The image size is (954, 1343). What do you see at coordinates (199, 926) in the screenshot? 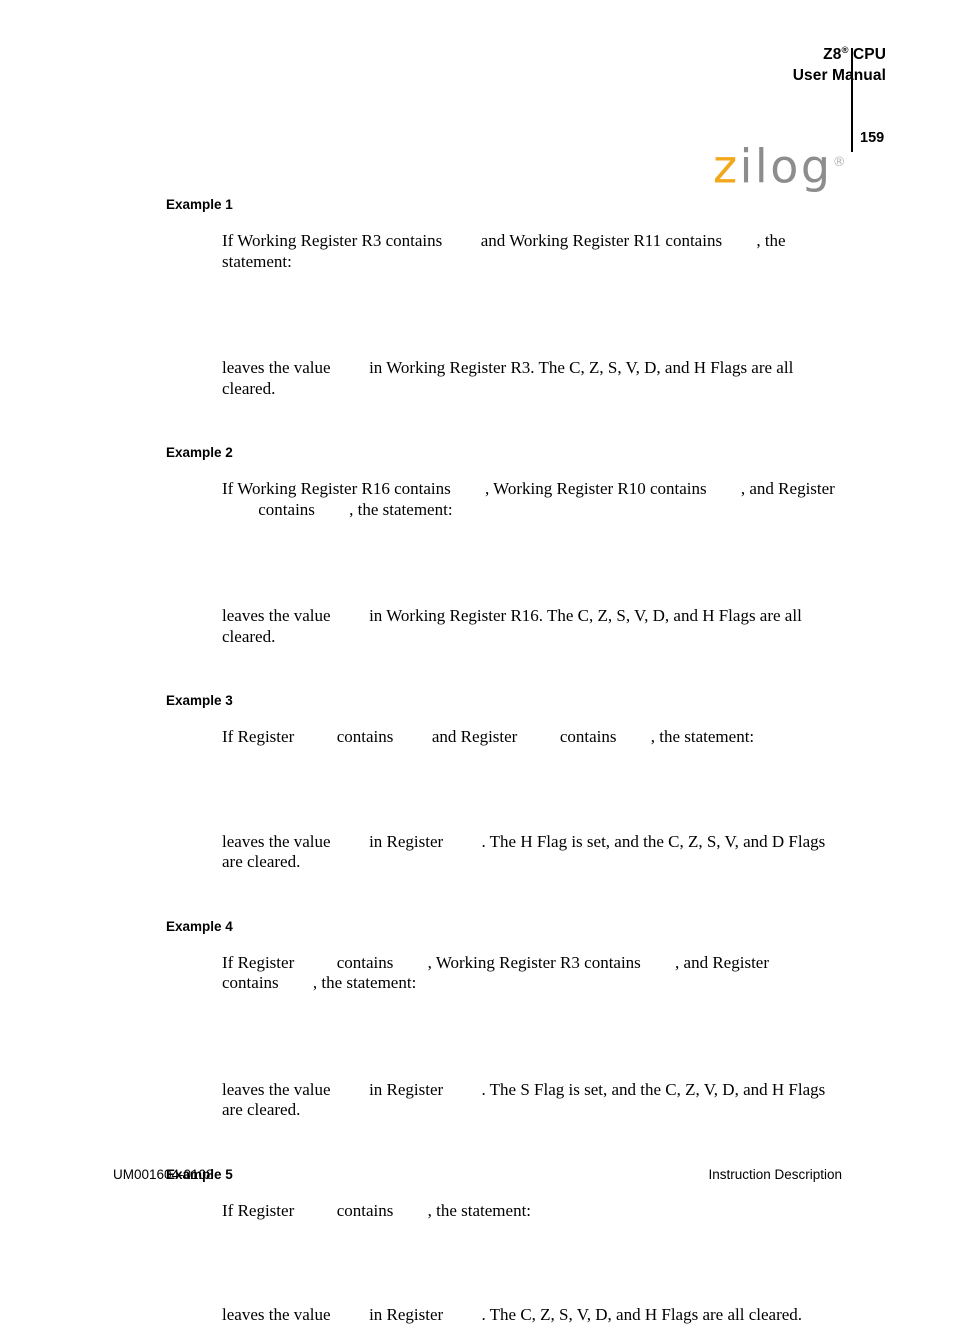
I see `example-heading-4: Example 4` at bounding box center [199, 926].